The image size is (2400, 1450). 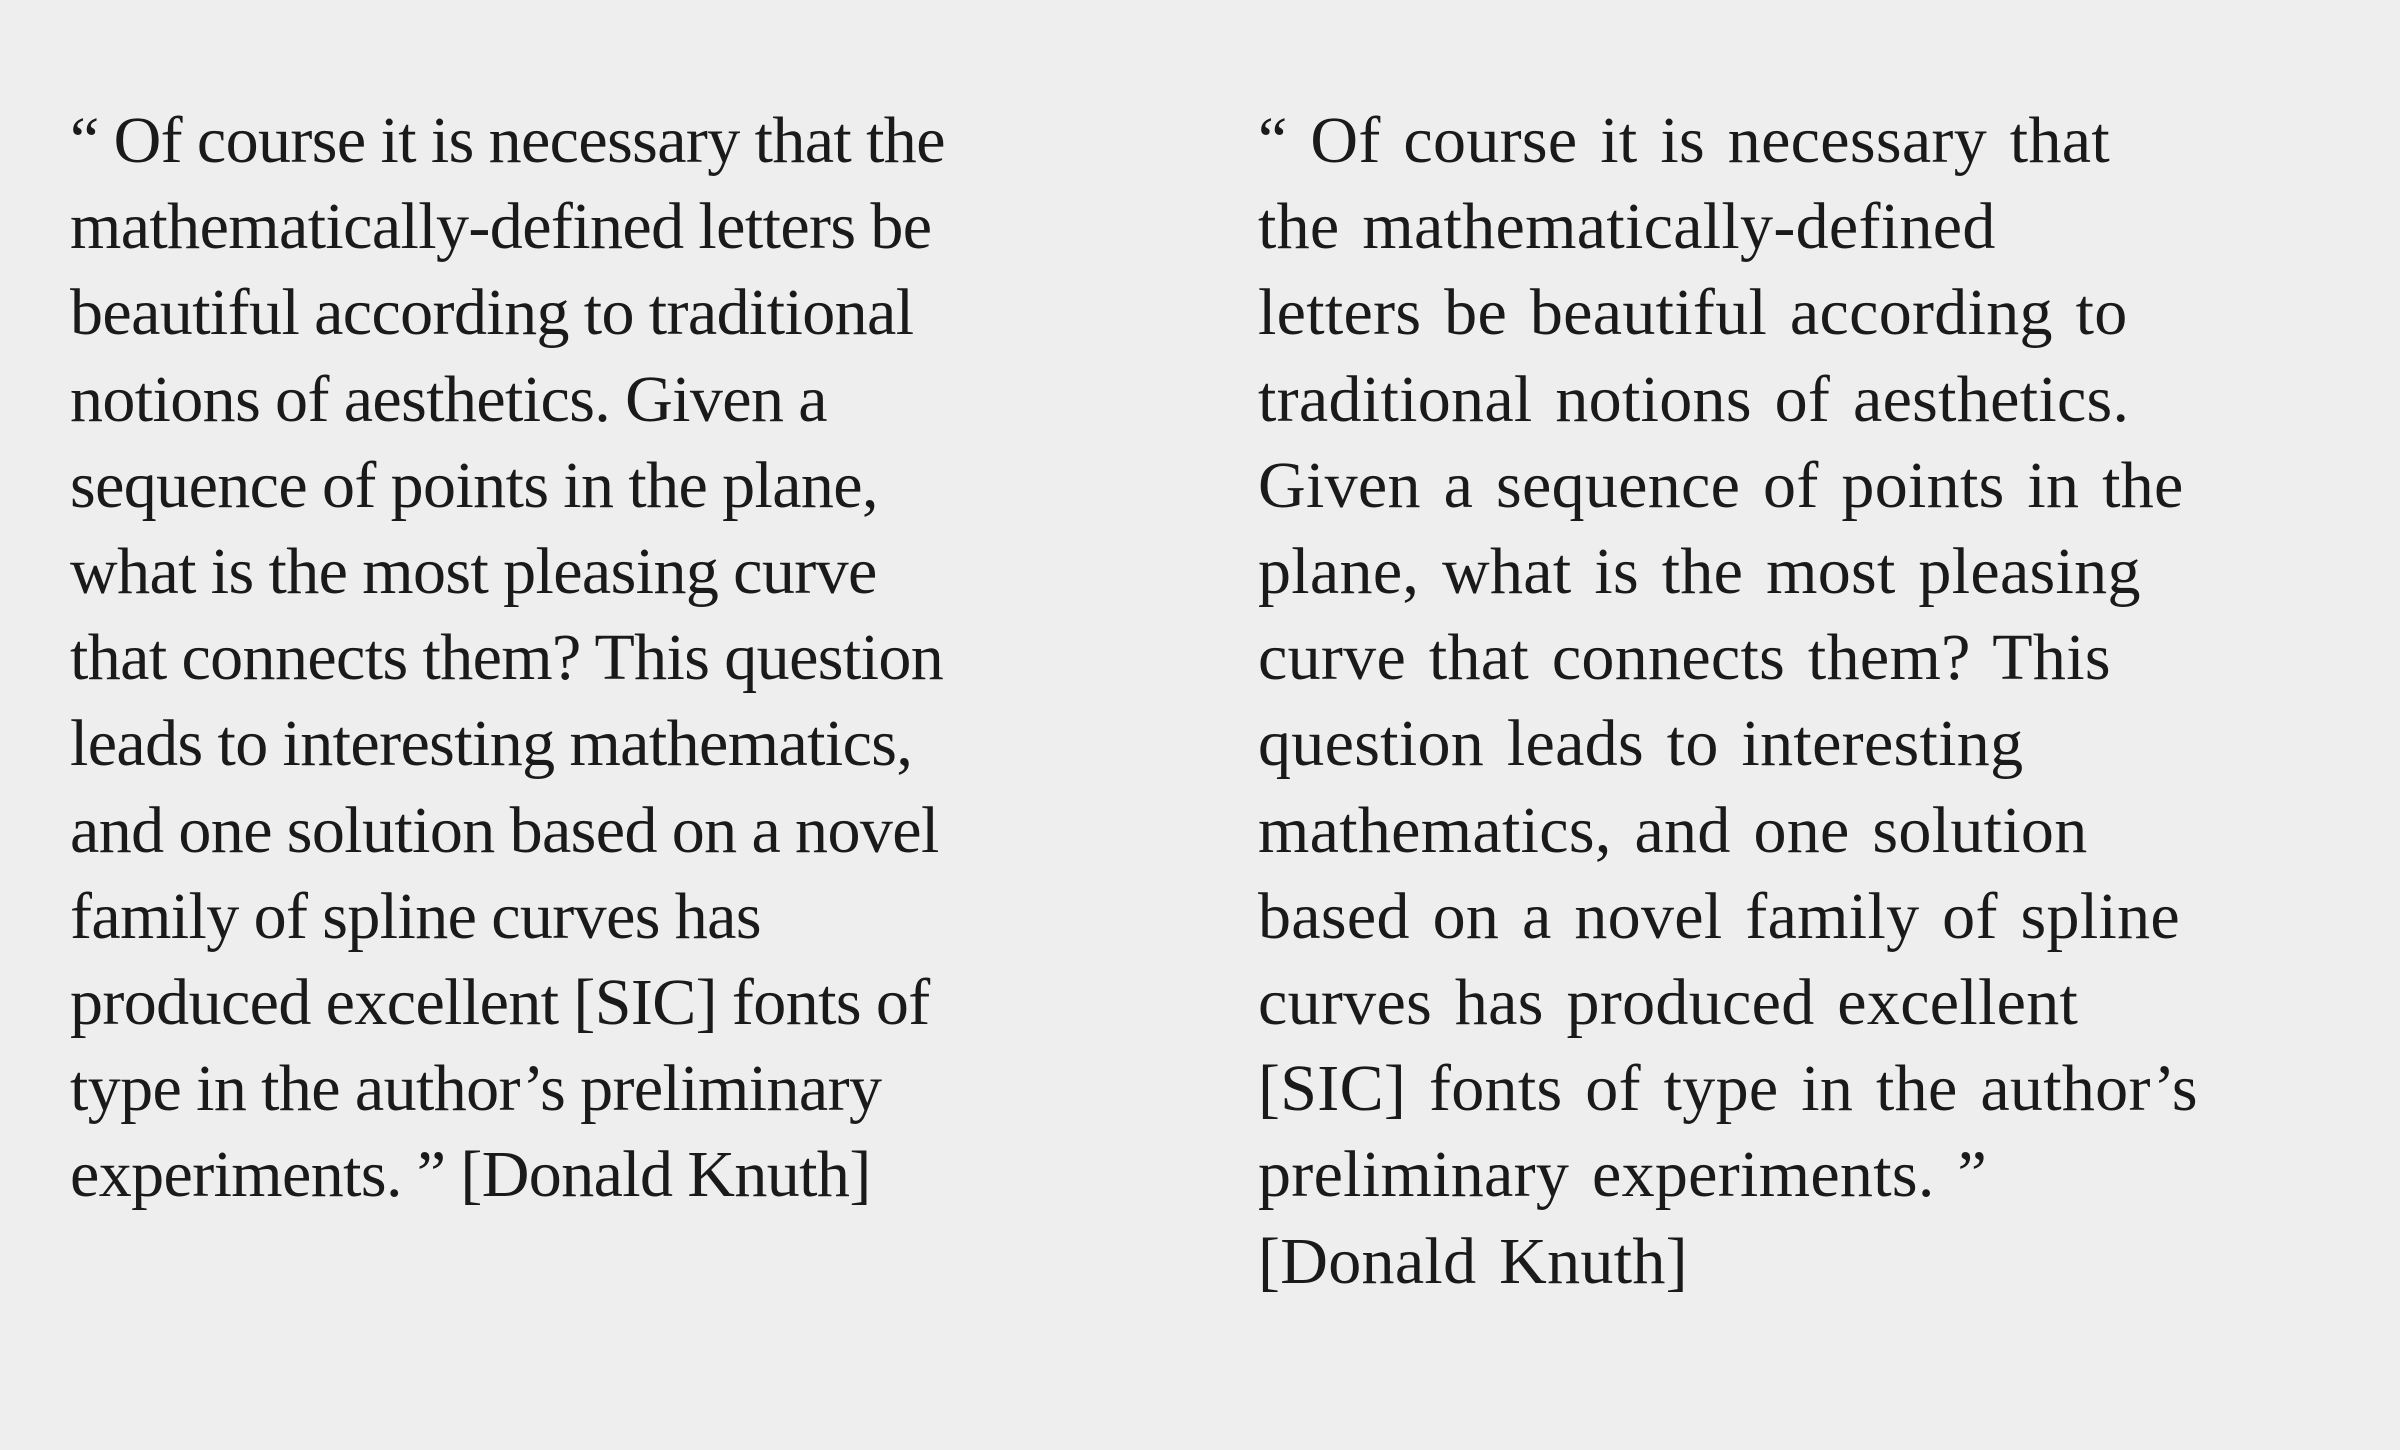 What do you see at coordinates (1473, 1261) in the screenshot?
I see `quote-attribution-line: [Donald Knuth]` at bounding box center [1473, 1261].